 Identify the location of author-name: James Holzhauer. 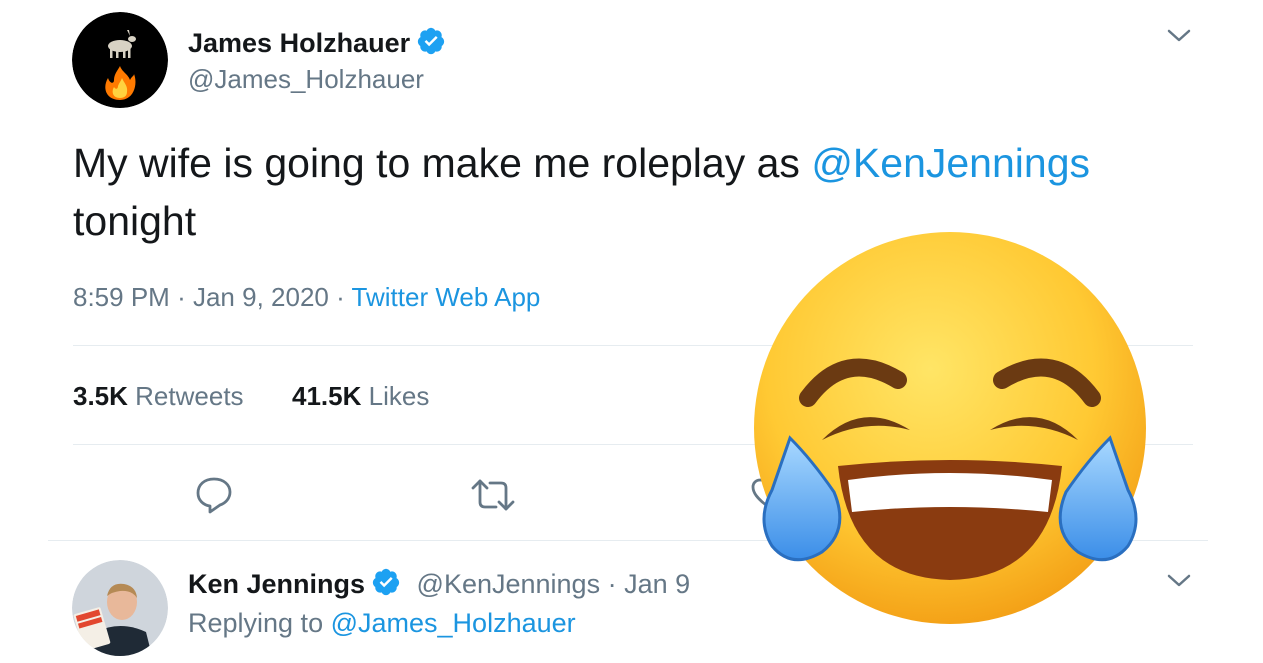
(317, 44).